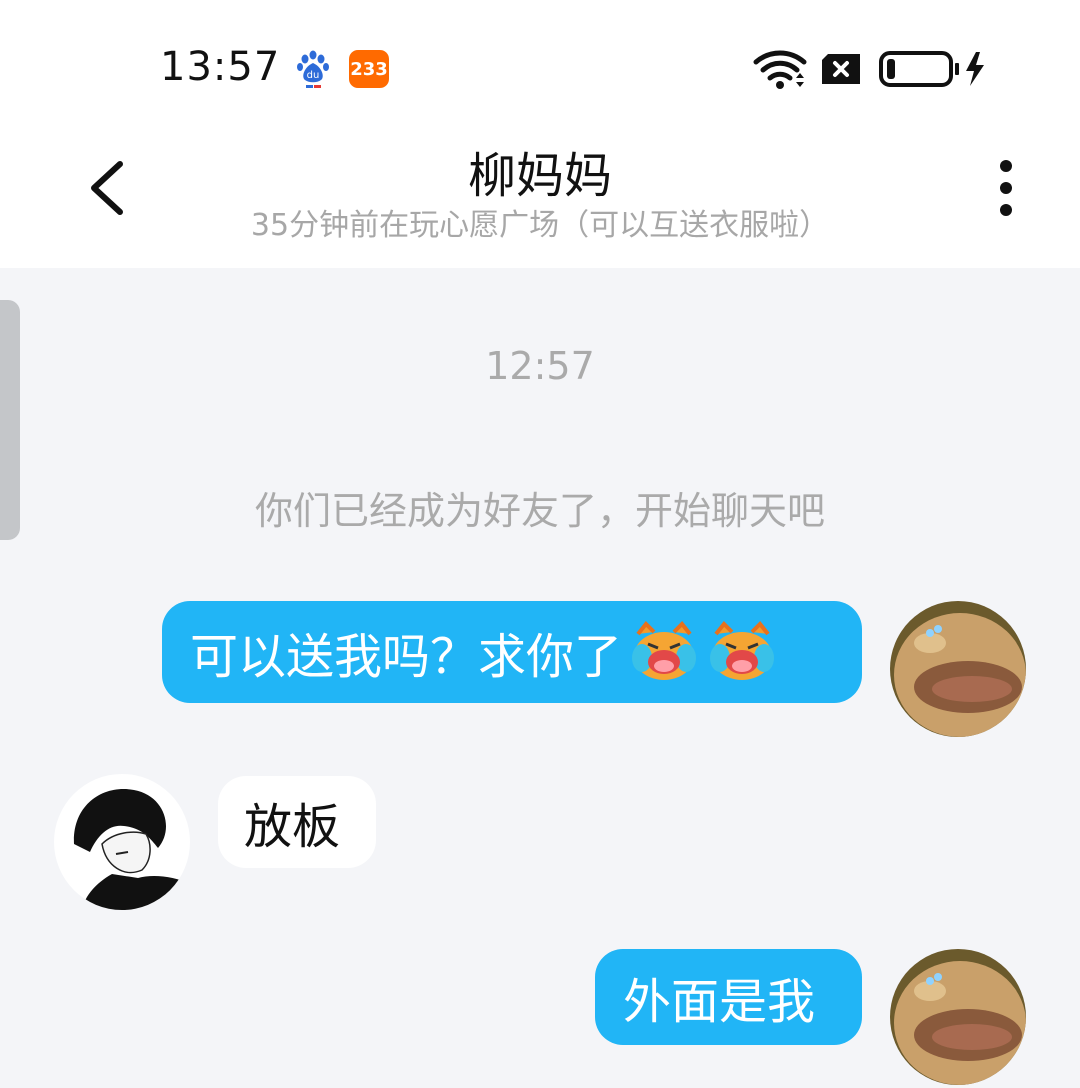  What do you see at coordinates (539, 511) in the screenshot?
I see `system-notice: 你们已经成为好友了，开始聊天吧` at bounding box center [539, 511].